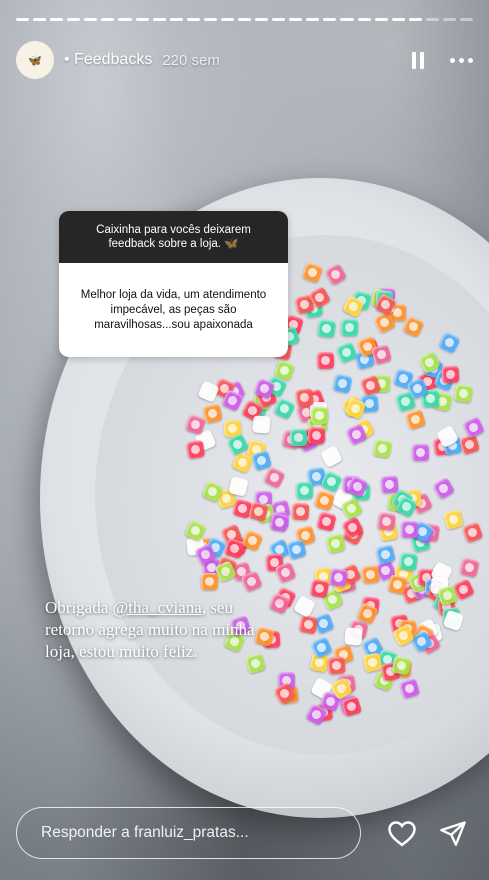 This screenshot has width=489, height=880. Describe the element at coordinates (108, 60) in the screenshot. I see `account-name: • Feedbacks` at that location.